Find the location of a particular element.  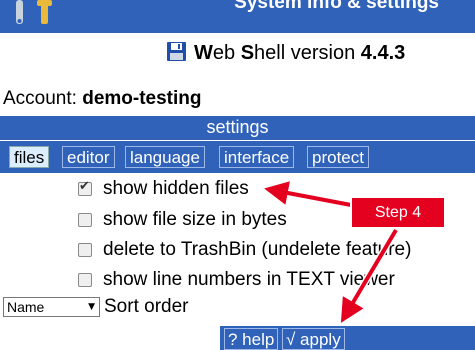

arrow-to-apply is located at coordinates (369, 275).